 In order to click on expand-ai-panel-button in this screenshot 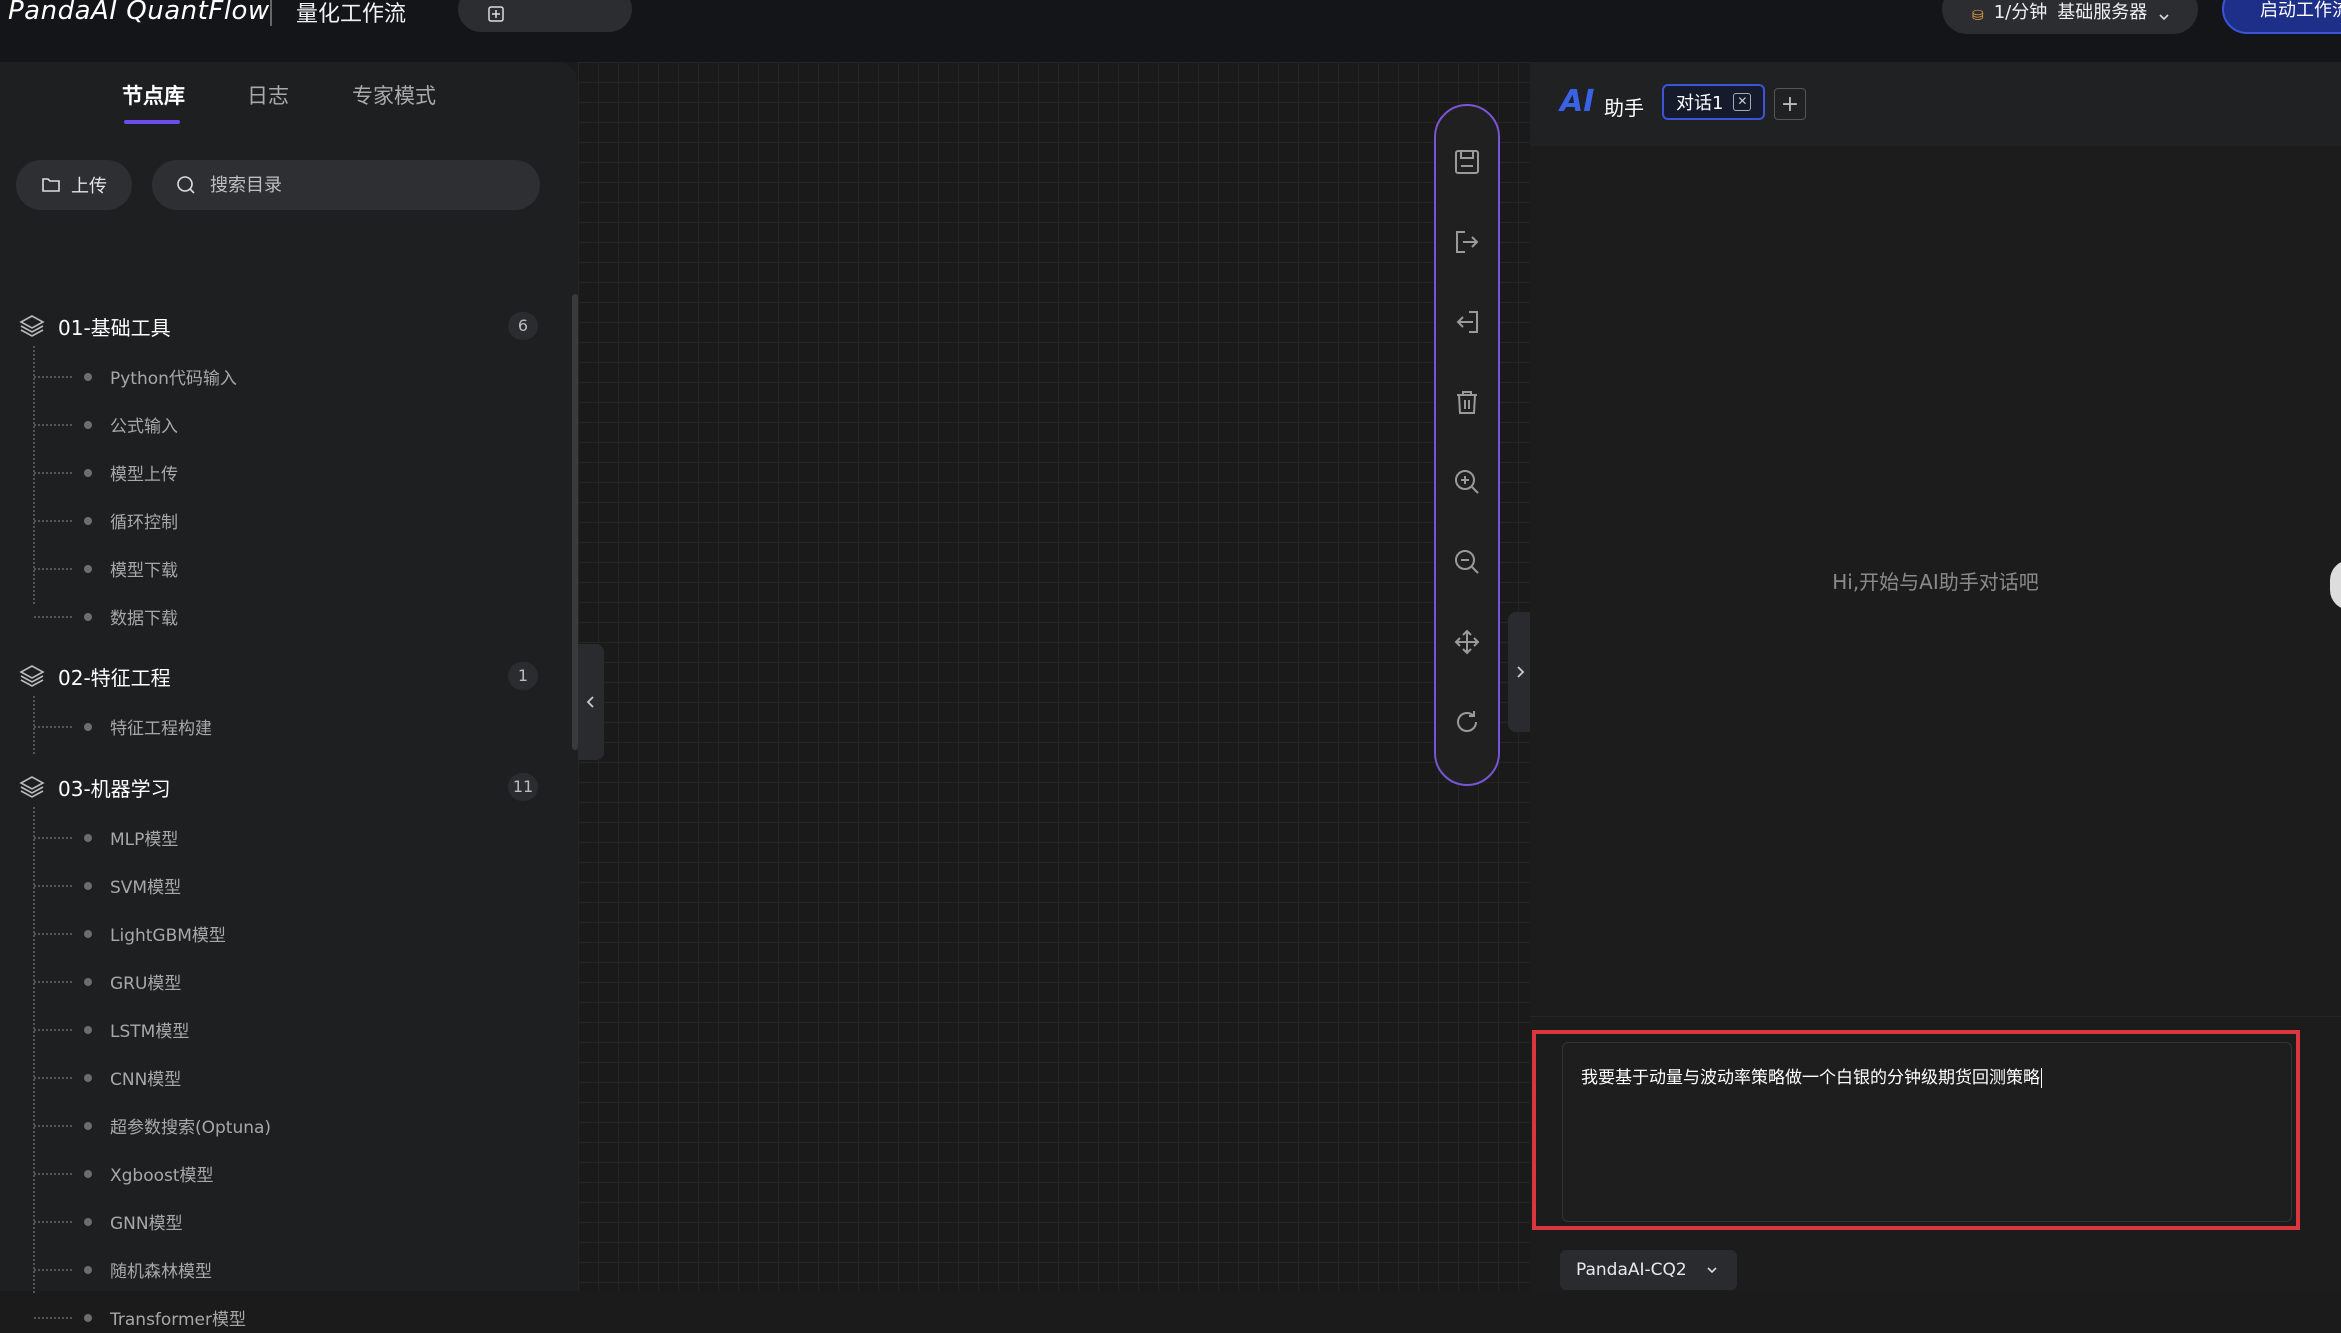, I will do `click(1520, 672)`.